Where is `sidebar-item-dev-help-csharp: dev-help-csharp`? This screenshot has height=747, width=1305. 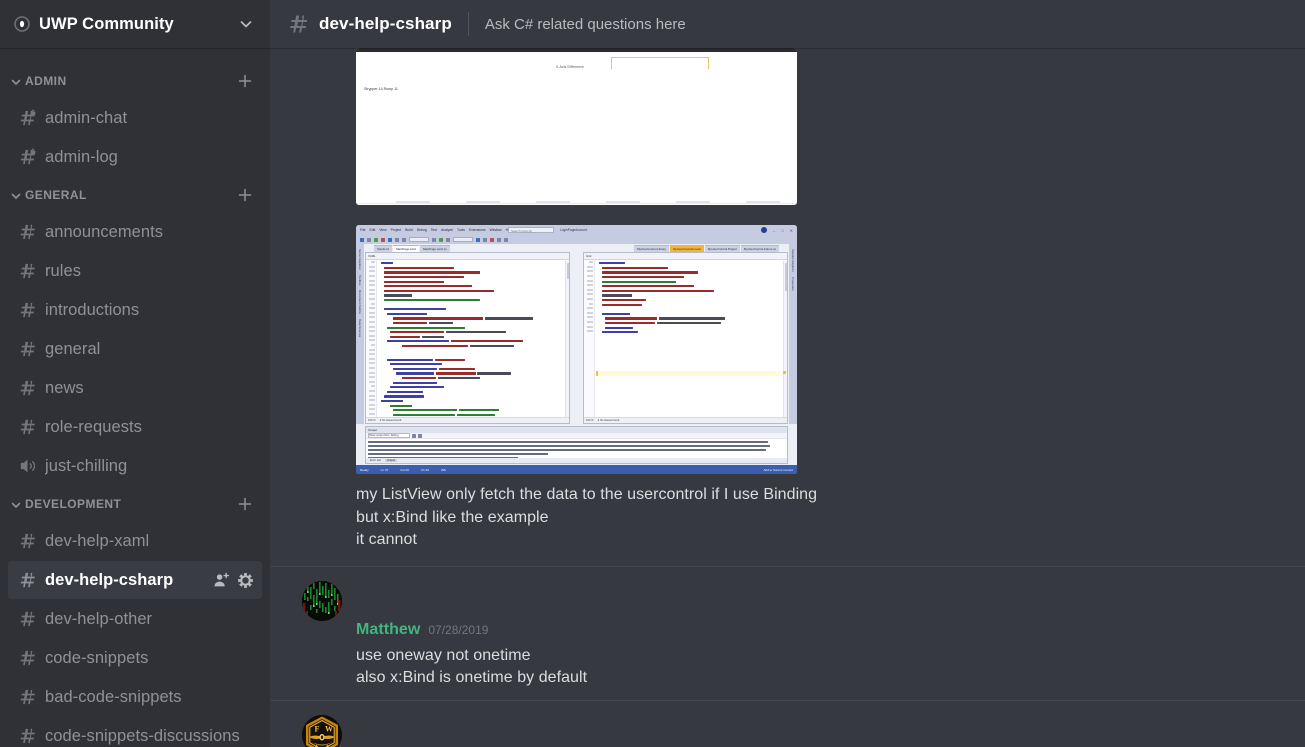
sidebar-item-dev-help-csharp: dev-help-csharp is located at coordinates (135, 580).